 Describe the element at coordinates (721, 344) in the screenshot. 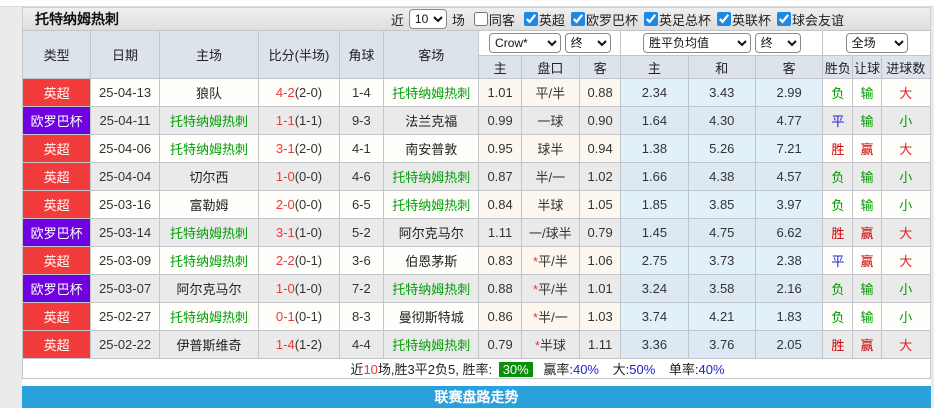

I see `avg-draw-odds: 3.76` at that location.